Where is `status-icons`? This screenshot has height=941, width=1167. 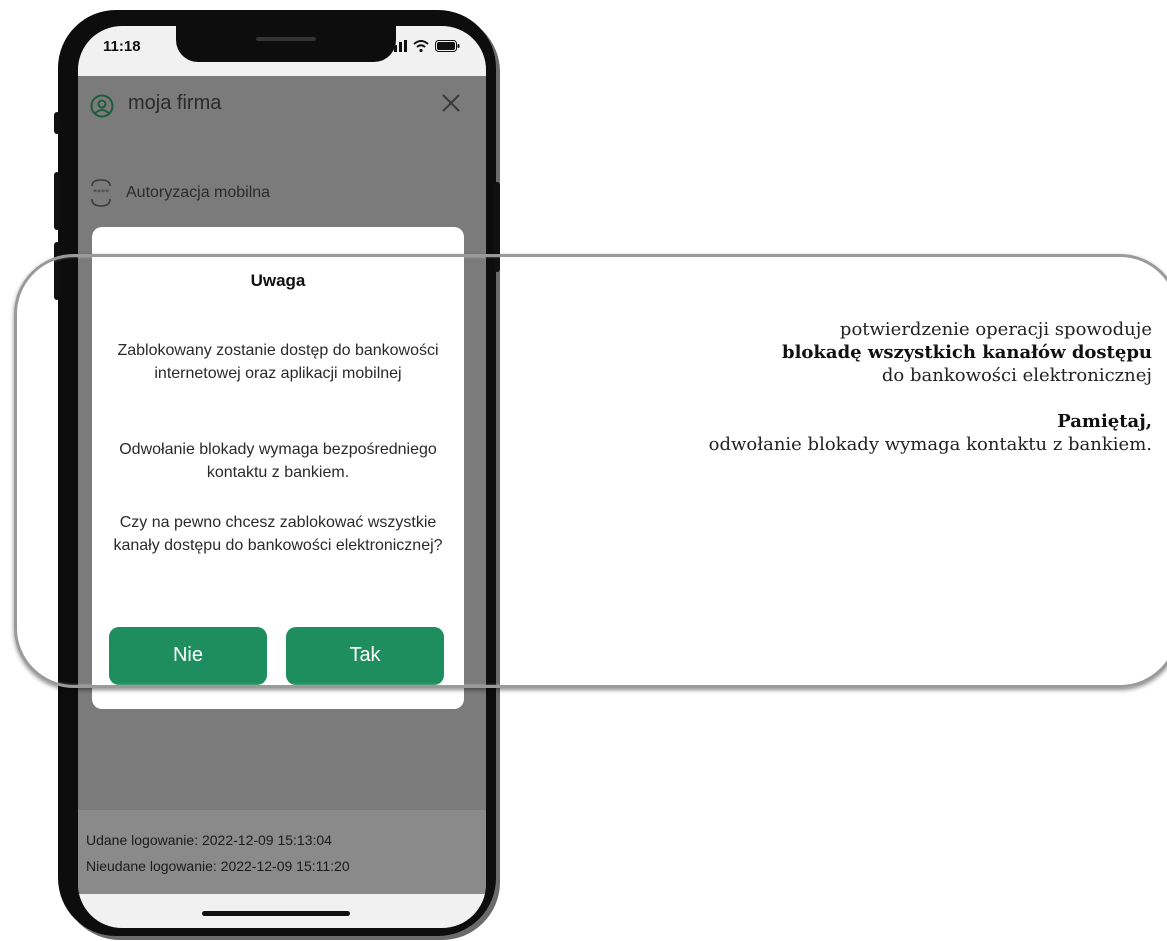
status-icons is located at coordinates (424, 46).